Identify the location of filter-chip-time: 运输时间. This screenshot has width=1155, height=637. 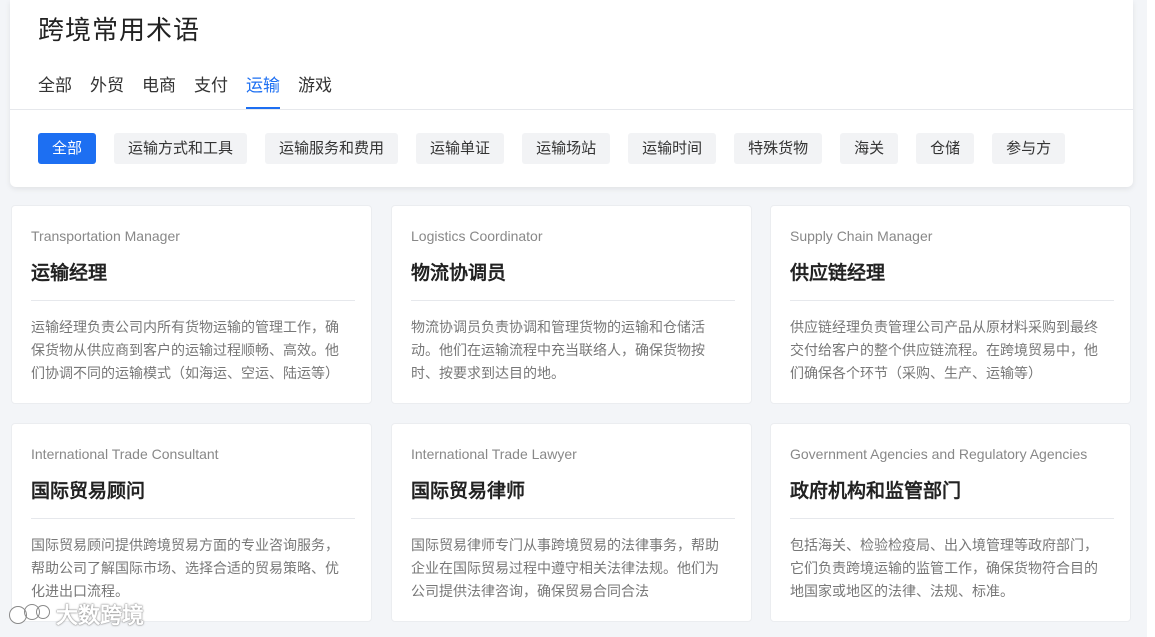
(672, 148).